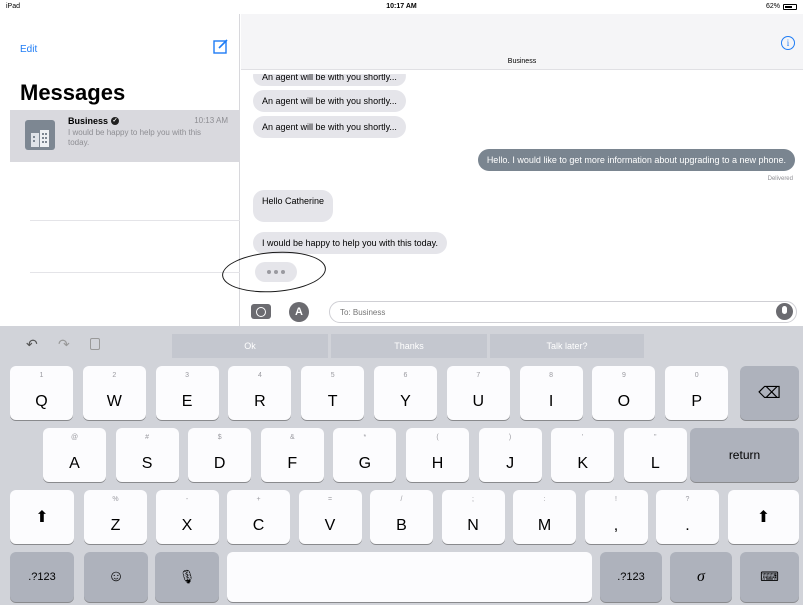 The width and height of the screenshot is (803, 605). I want to click on key-alt-label: :, so click(544, 499).